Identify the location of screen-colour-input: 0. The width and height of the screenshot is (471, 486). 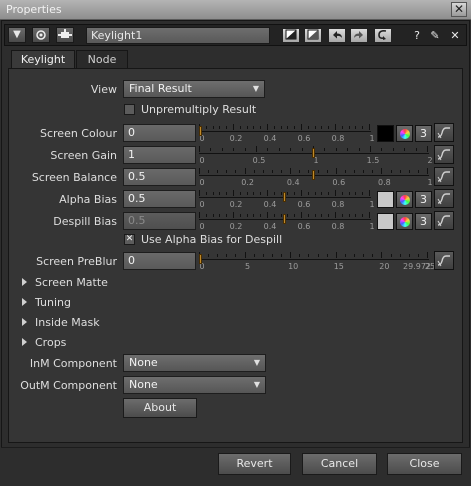
(159, 133).